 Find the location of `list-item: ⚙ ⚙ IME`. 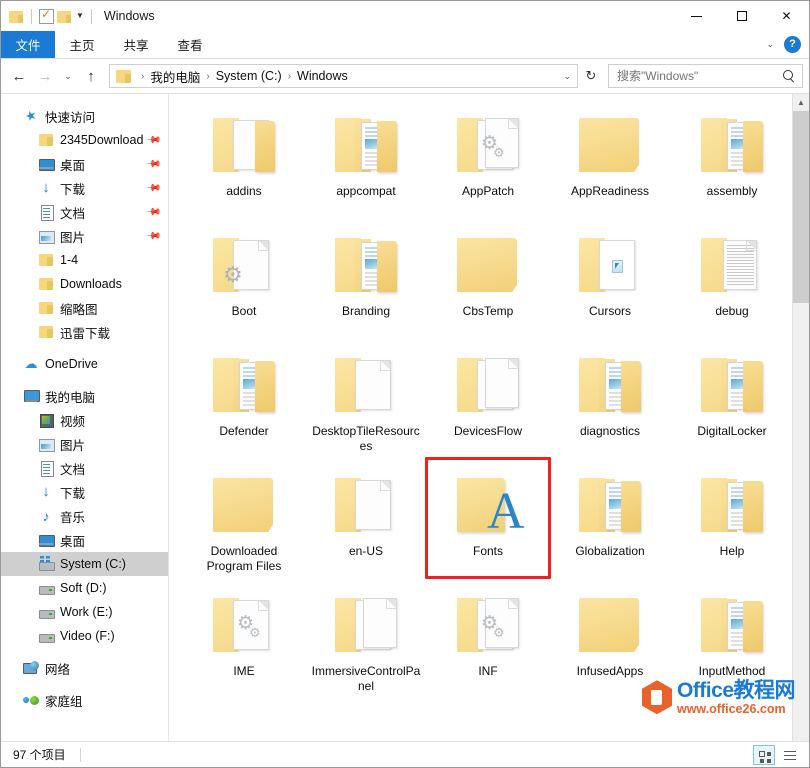

list-item: ⚙ ⚙ IME is located at coordinates (244, 642).